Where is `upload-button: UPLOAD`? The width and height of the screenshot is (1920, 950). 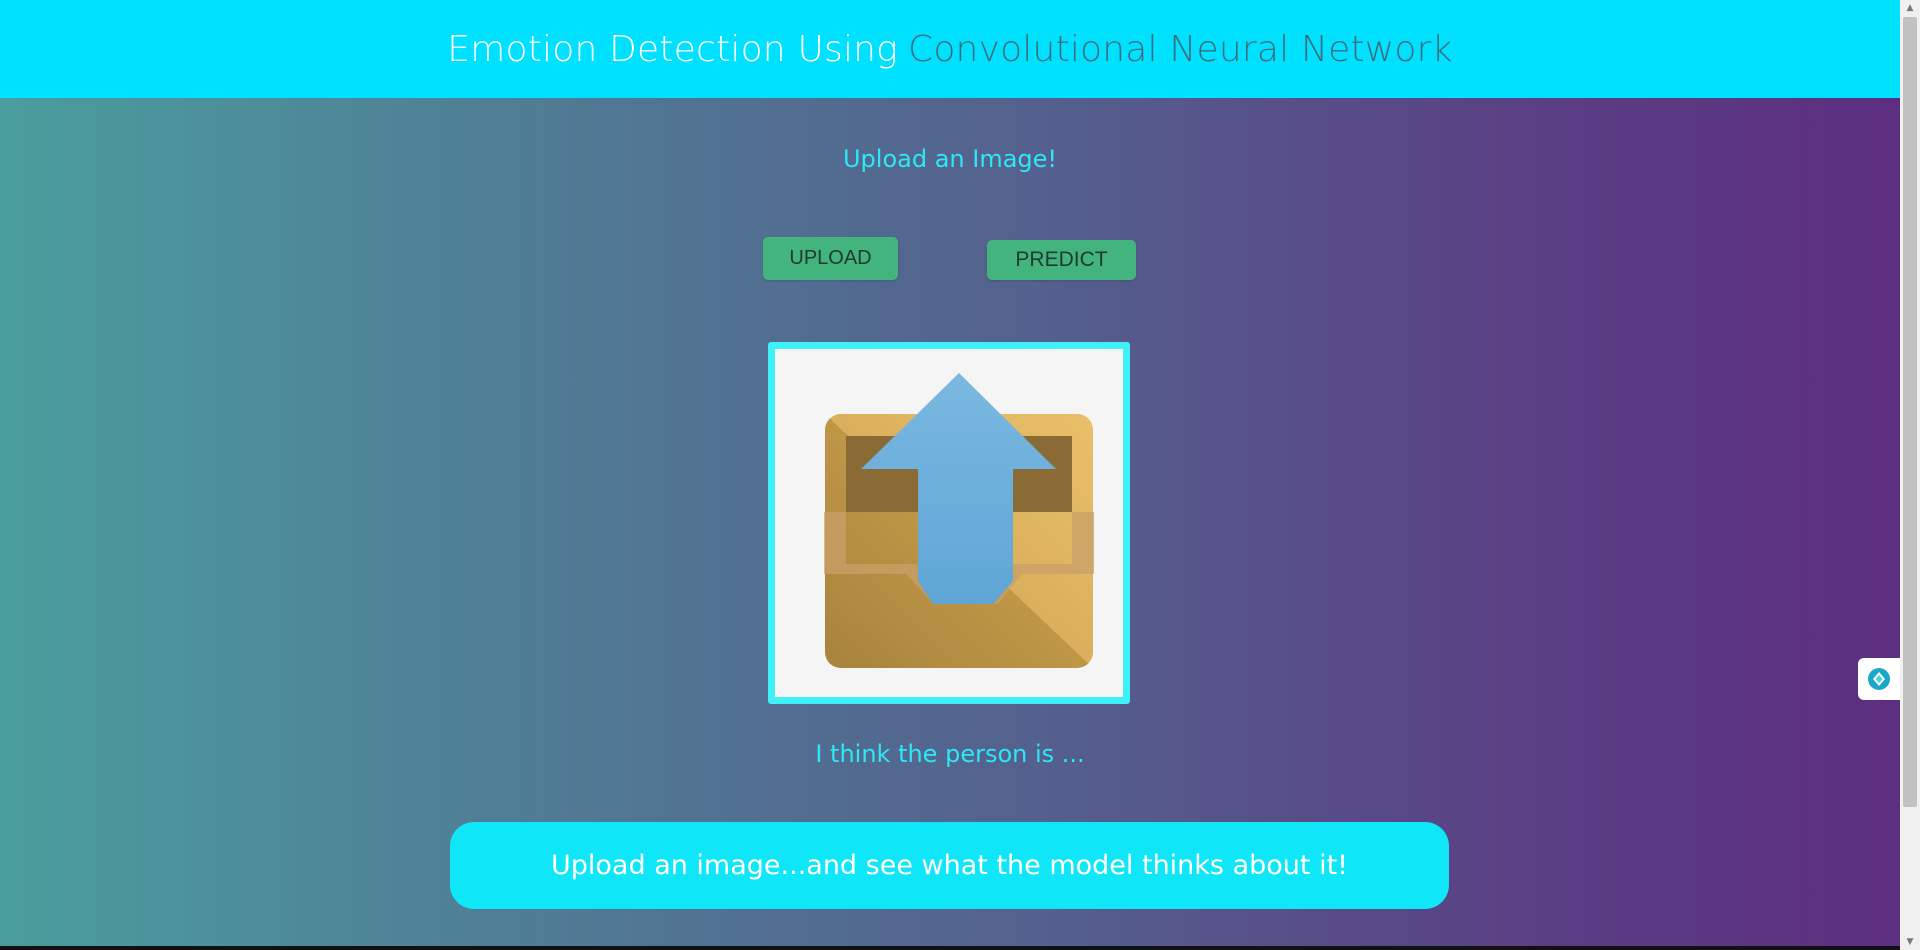 upload-button: UPLOAD is located at coordinates (830, 258).